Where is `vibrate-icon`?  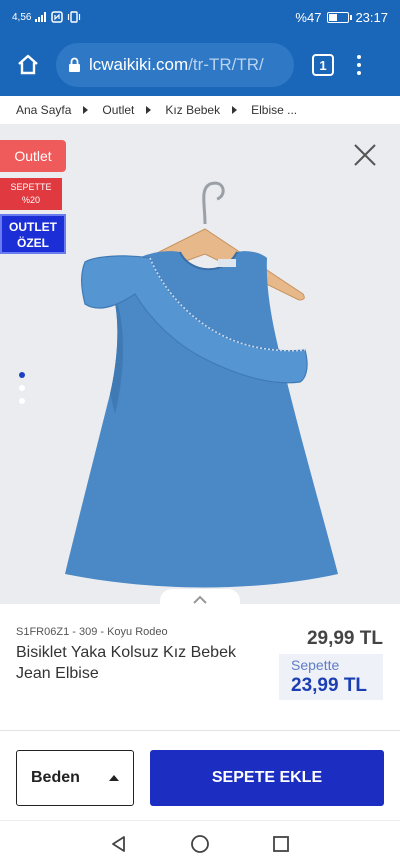
vibrate-icon is located at coordinates (74, 17).